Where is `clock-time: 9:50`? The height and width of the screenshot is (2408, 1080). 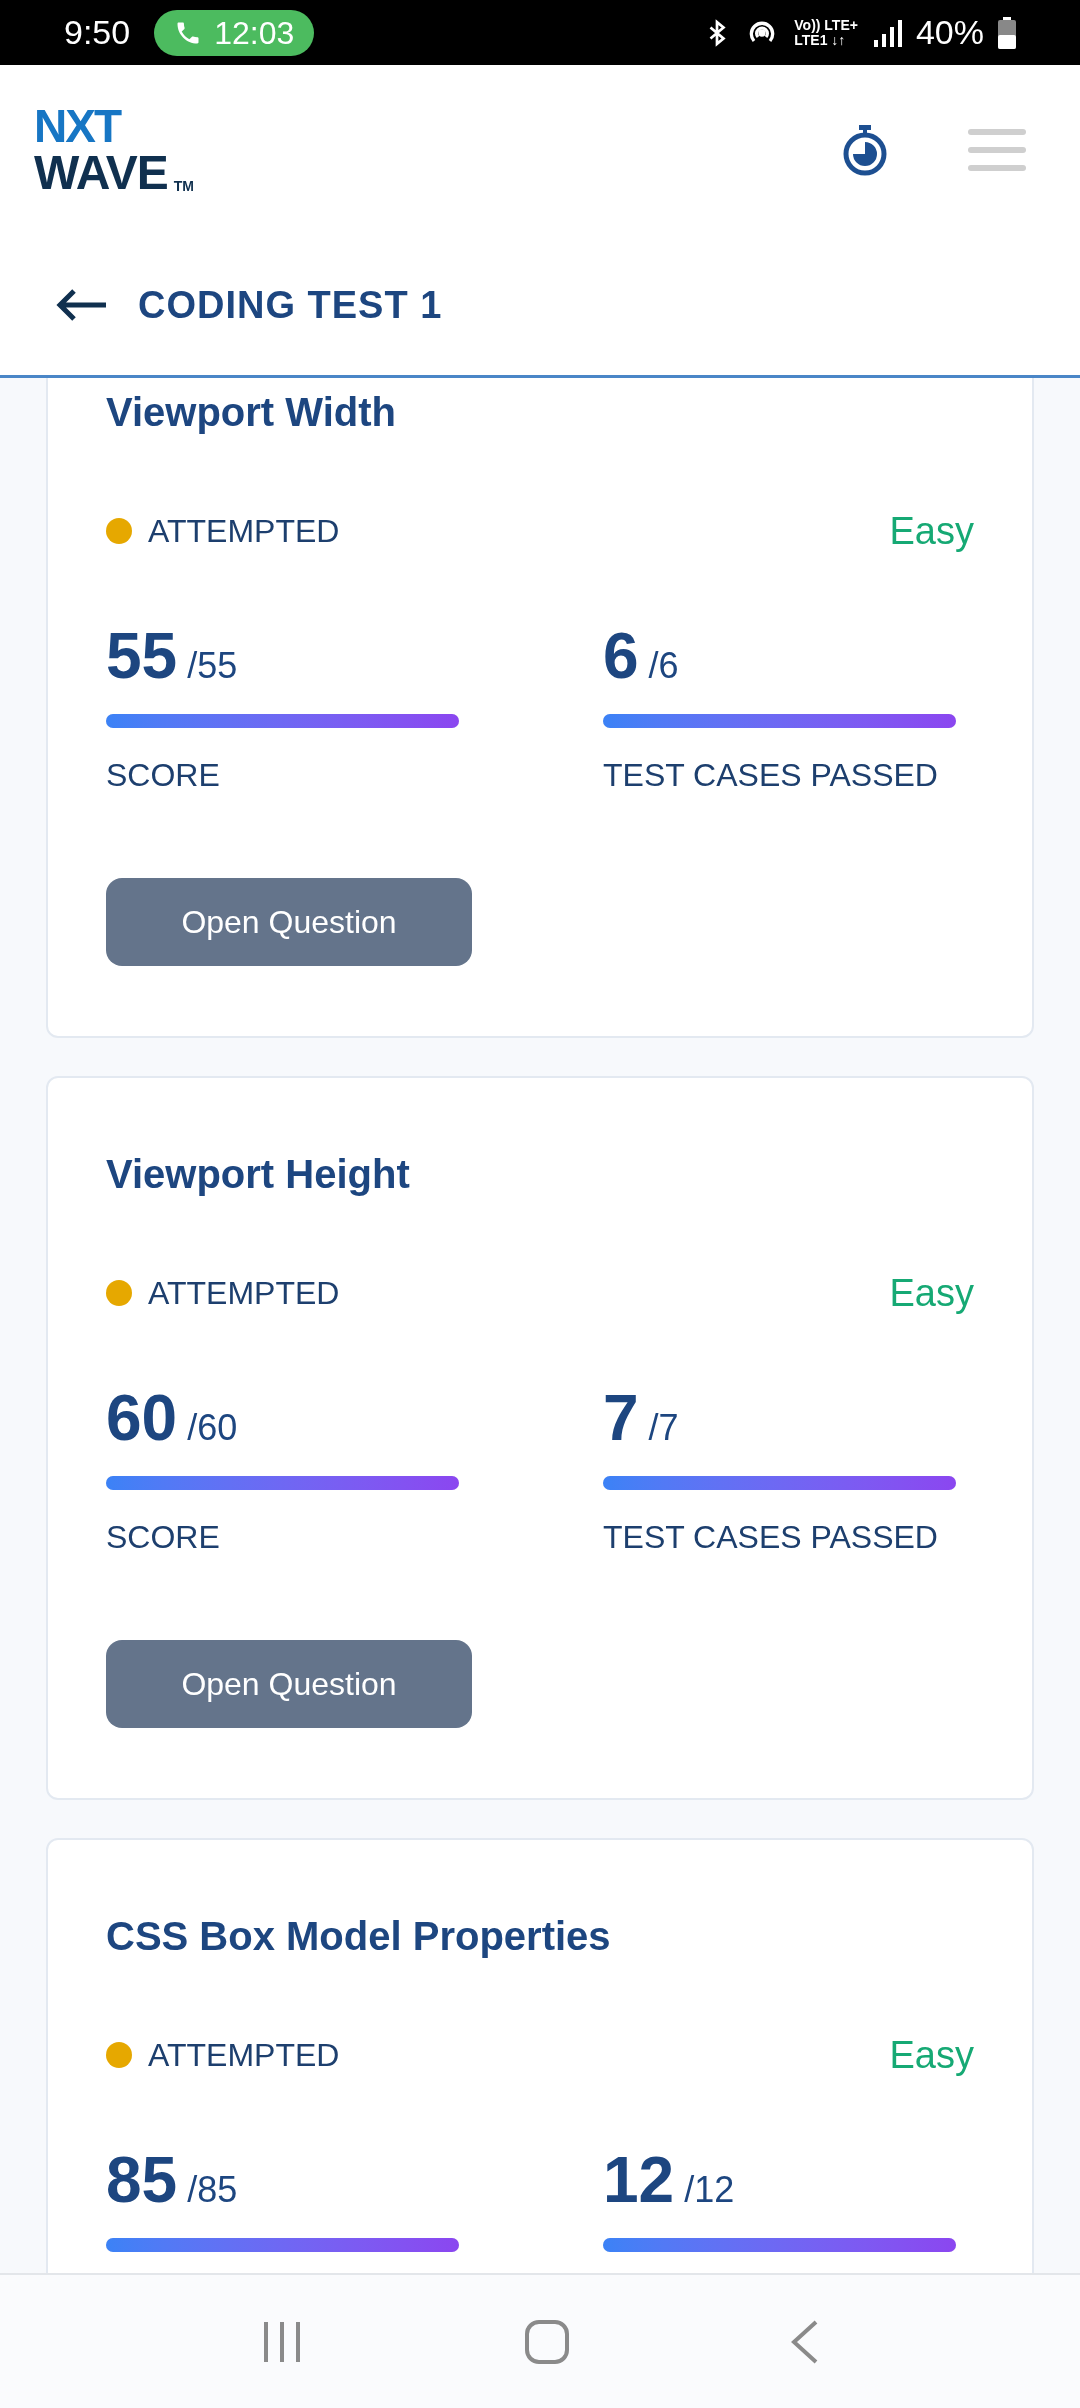 clock-time: 9:50 is located at coordinates (97, 32).